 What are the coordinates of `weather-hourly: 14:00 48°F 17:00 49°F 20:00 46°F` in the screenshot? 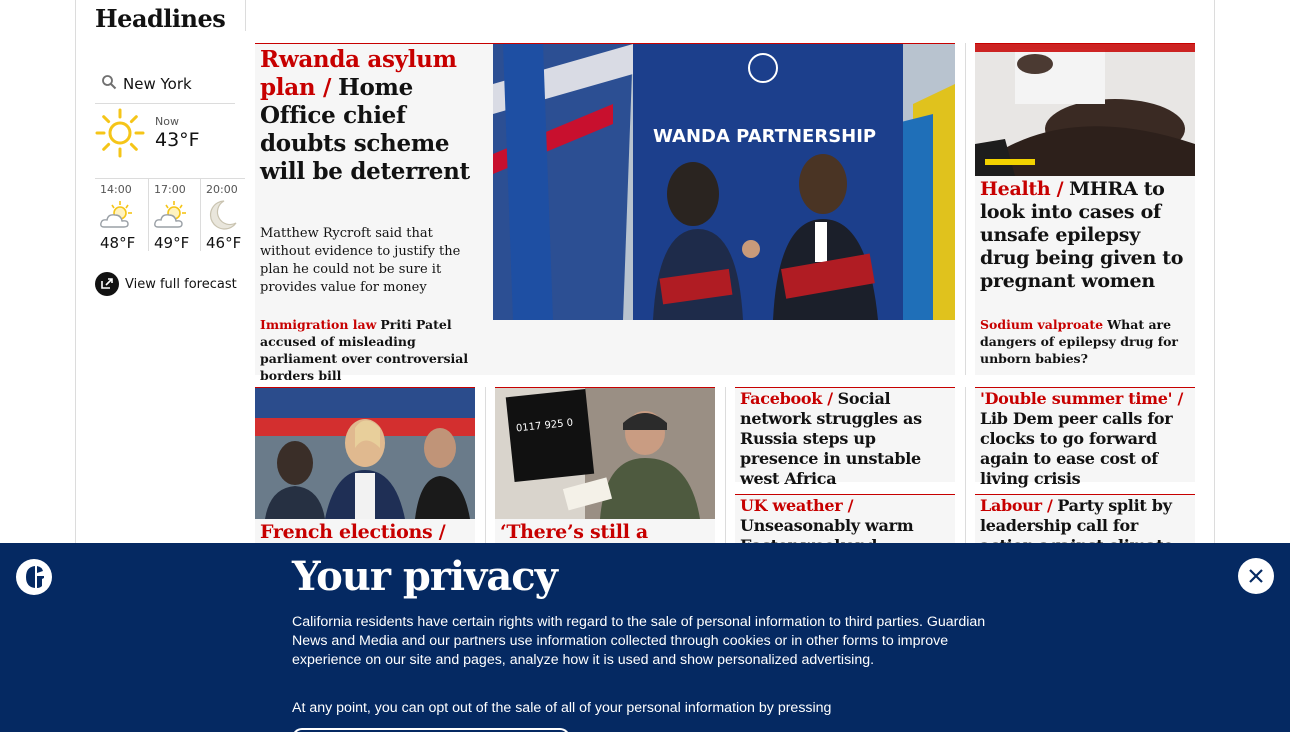 It's located at (170, 215).